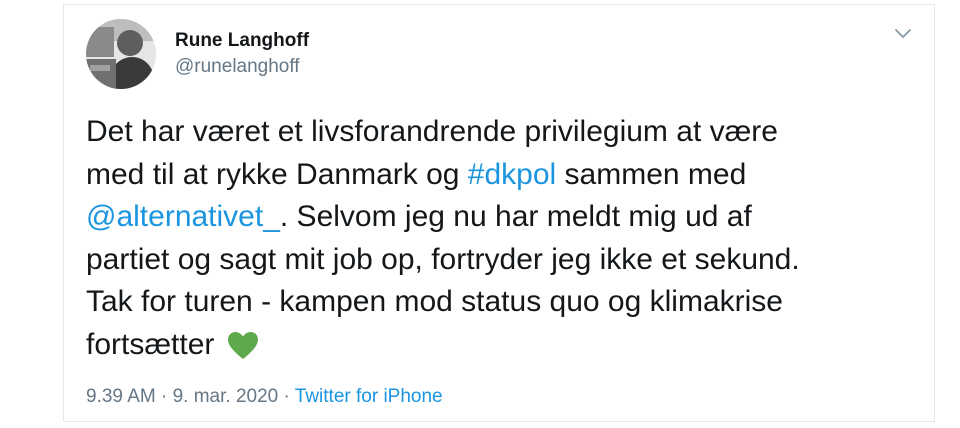  I want to click on author-display-name: Rune Langhoff, so click(242, 41).